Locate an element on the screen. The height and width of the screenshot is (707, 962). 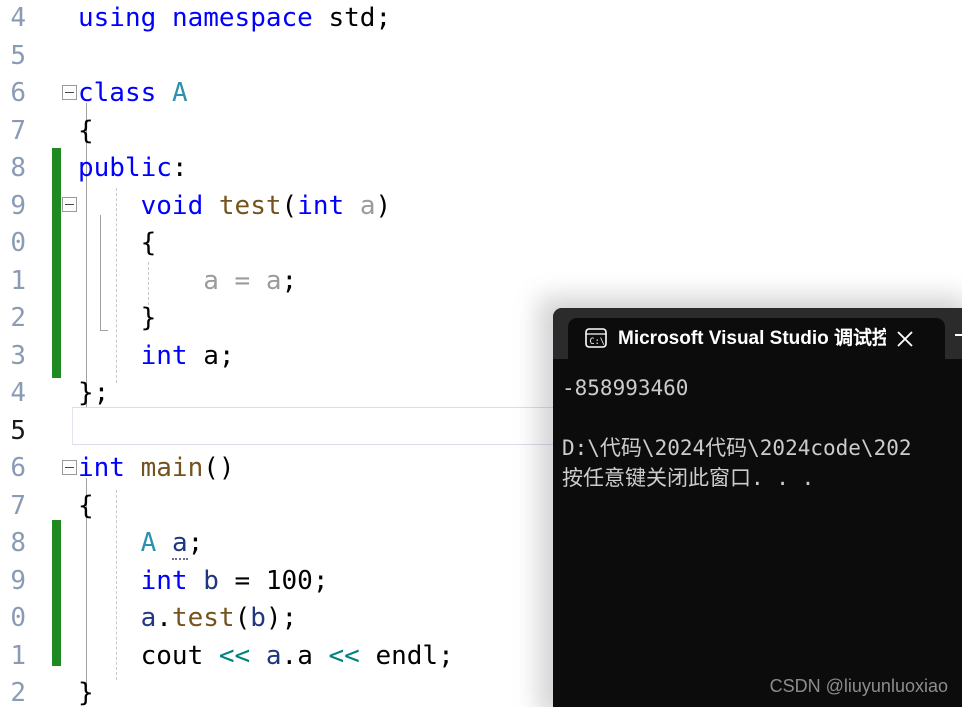
code-line-10: 0 { is located at coordinates (481, 244).